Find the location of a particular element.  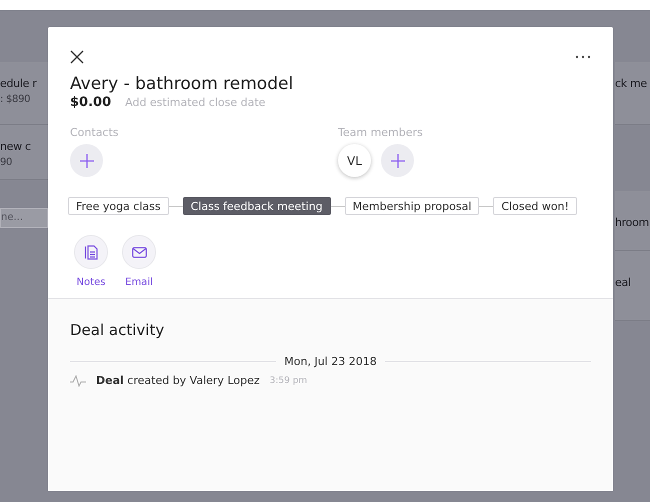

pipeline-stage: Closed won! is located at coordinates (535, 206).